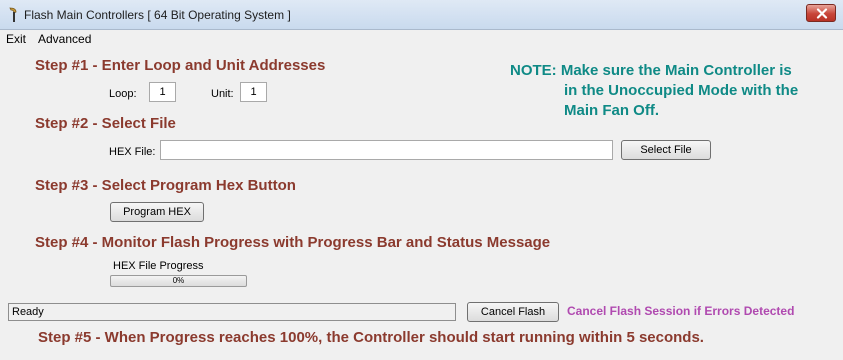 The image size is (843, 360). I want to click on loop-label: Loop:, so click(123, 94).